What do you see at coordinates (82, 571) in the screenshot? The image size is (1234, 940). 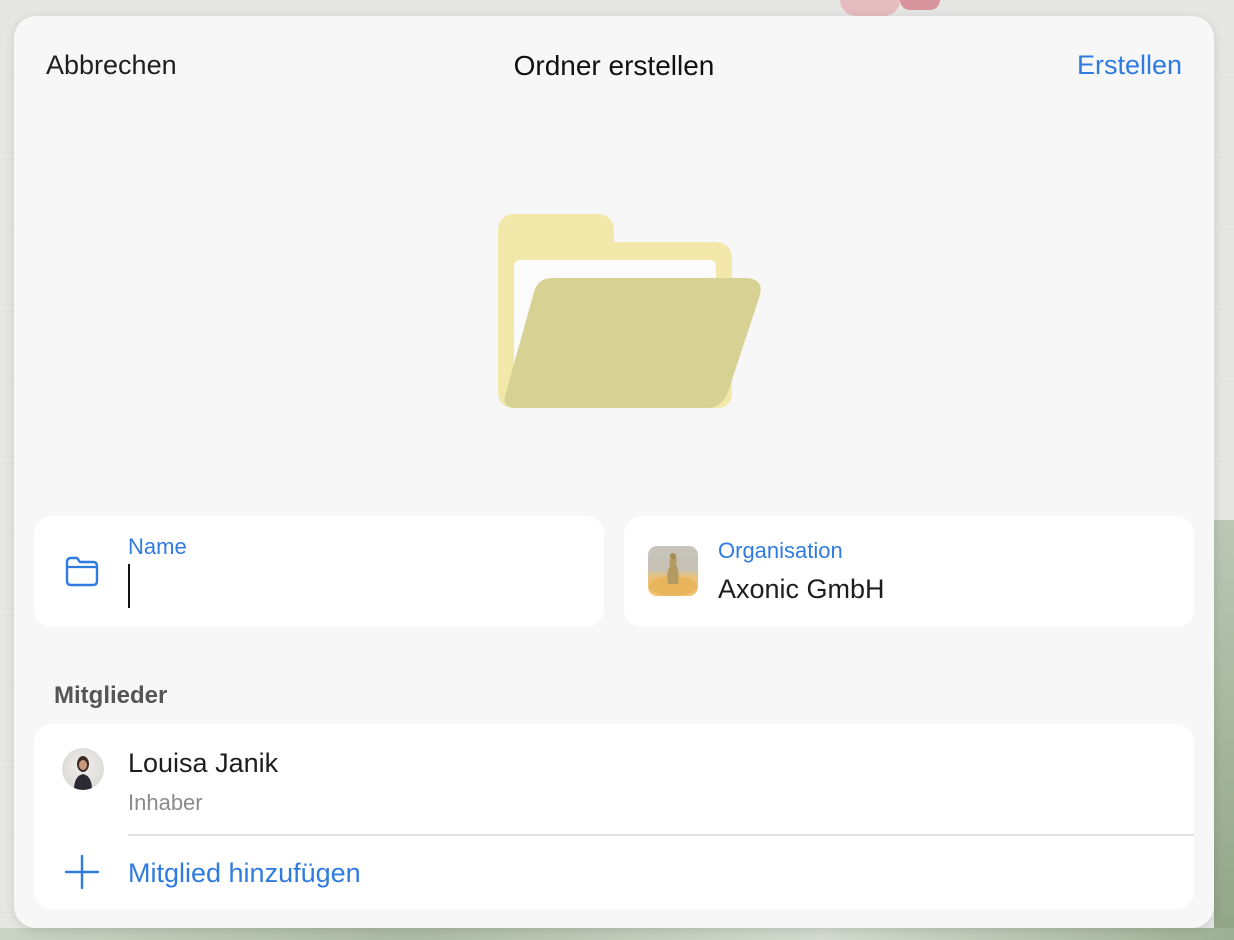 I see `folder-icon` at bounding box center [82, 571].